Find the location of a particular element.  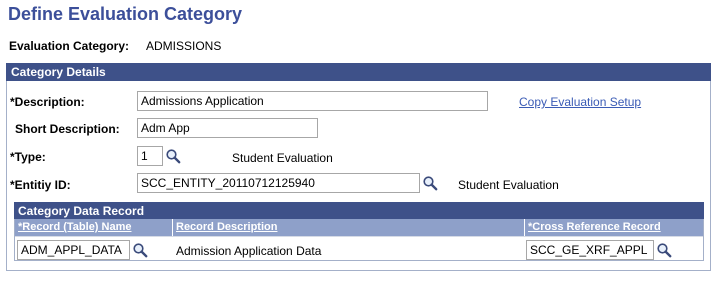

category-details-header: Category Details is located at coordinates (358, 72).